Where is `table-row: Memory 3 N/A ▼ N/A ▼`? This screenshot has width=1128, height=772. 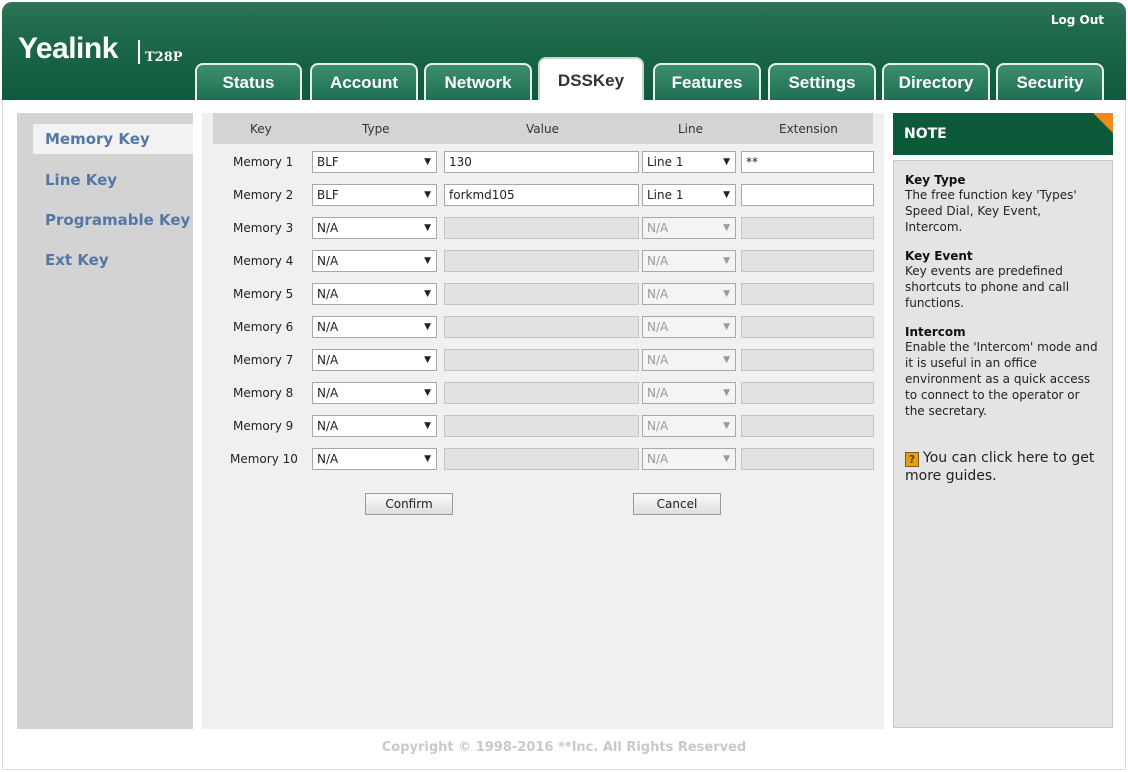
table-row: Memory 3 N/A ▼ N/A ▼ is located at coordinates (543, 229).